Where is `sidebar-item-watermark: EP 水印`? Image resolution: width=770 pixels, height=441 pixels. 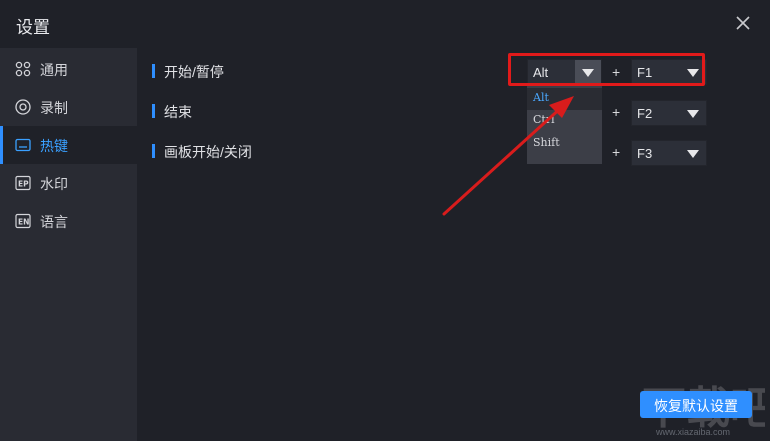 sidebar-item-watermark: EP 水印 is located at coordinates (68, 183).